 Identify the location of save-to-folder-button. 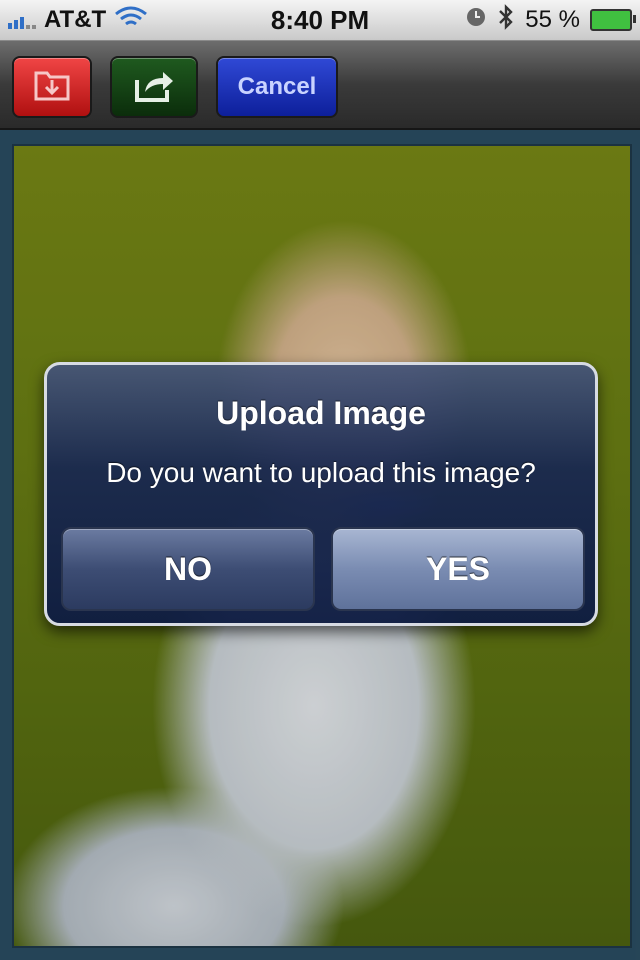
(52, 87).